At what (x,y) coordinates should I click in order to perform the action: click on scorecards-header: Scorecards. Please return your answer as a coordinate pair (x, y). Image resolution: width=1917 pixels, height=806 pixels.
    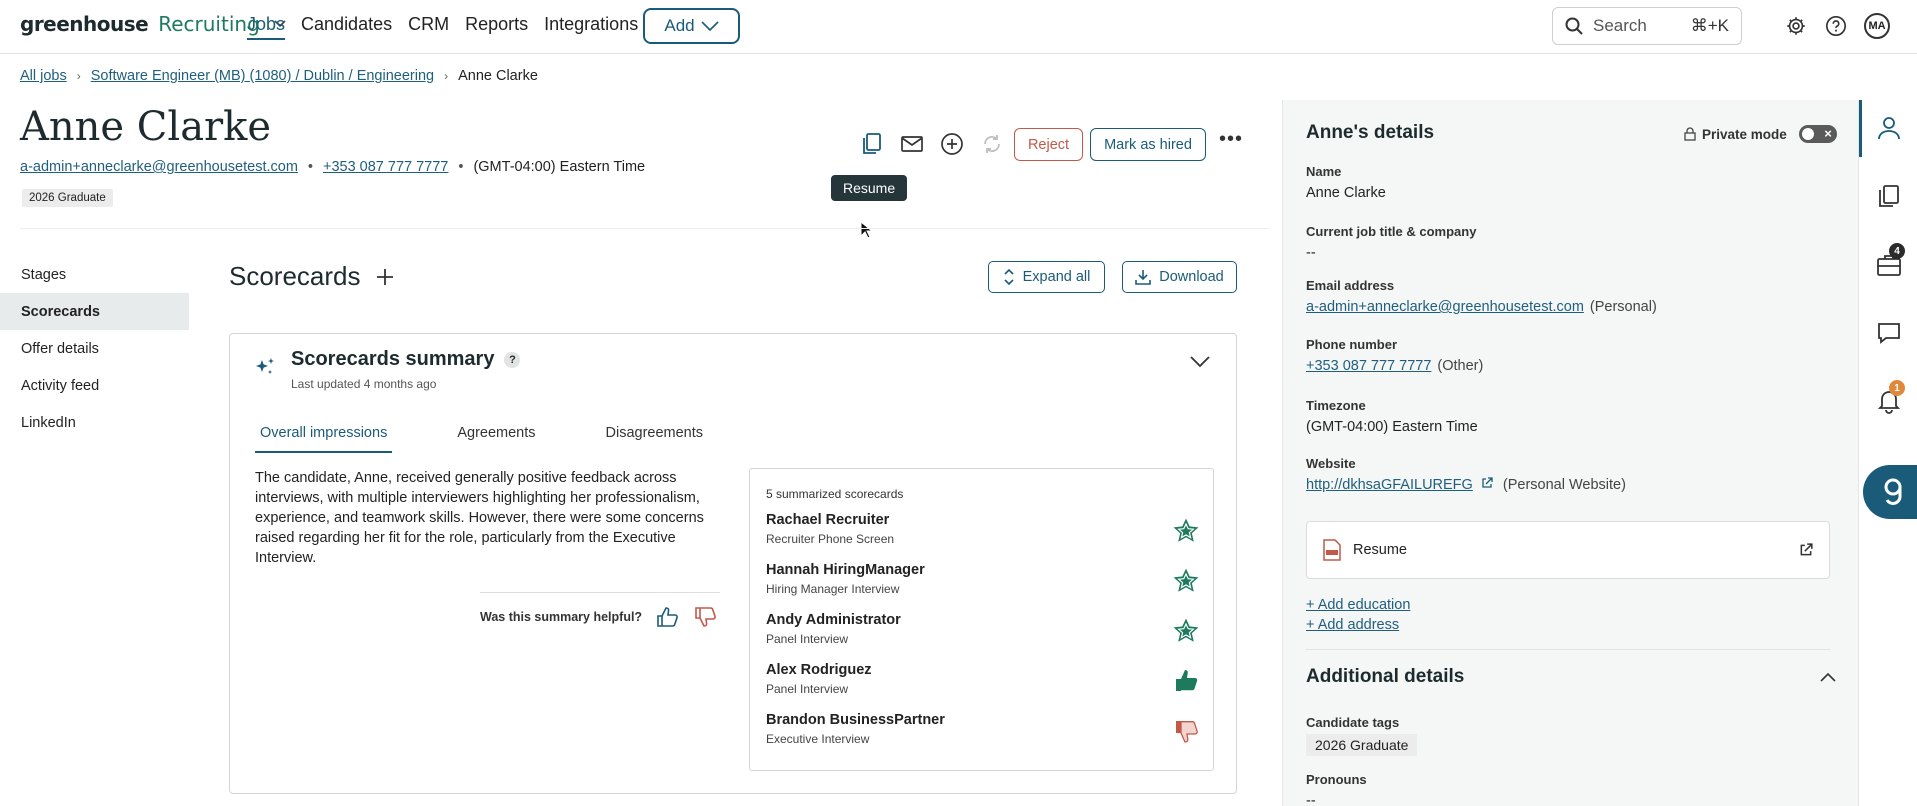
    Looking at the image, I should click on (312, 276).